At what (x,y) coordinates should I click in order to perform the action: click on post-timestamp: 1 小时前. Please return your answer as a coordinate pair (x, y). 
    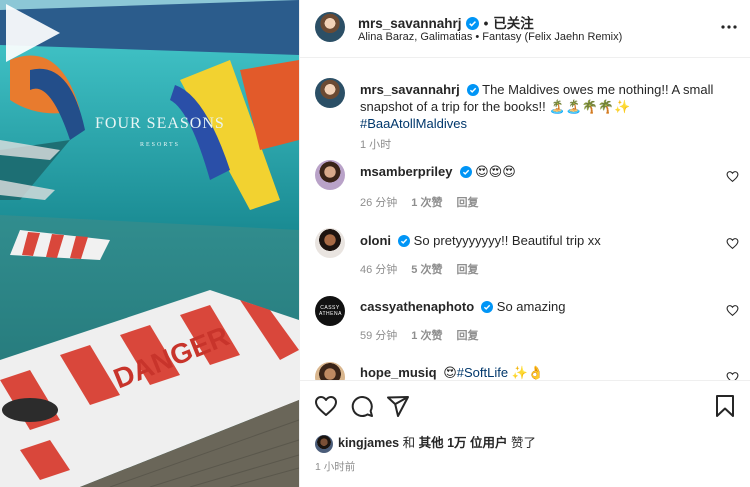
    Looking at the image, I should click on (335, 466).